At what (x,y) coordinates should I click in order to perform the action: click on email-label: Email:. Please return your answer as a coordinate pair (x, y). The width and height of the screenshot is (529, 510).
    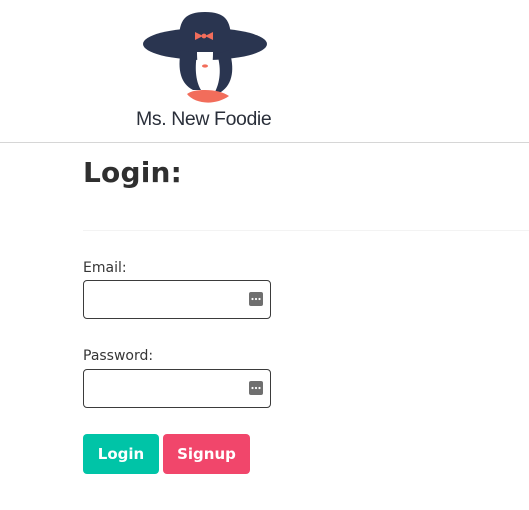
    Looking at the image, I should click on (105, 268).